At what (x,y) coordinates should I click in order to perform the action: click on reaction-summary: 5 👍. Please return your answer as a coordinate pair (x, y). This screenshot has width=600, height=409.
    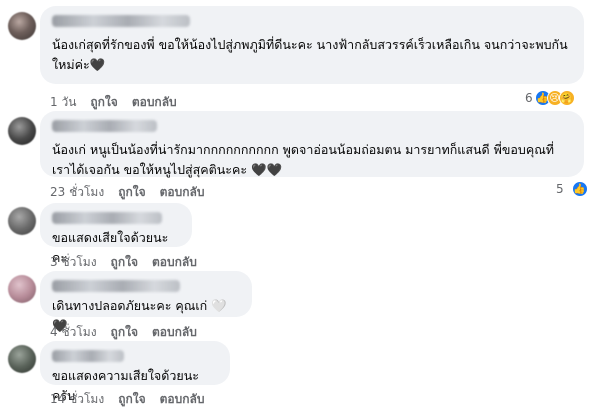
    Looking at the image, I should click on (572, 189).